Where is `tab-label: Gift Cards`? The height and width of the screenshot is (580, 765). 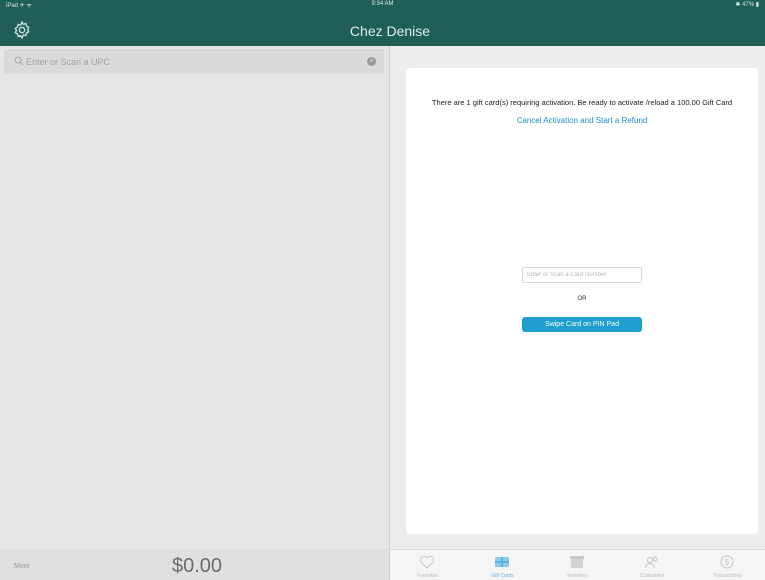 tab-label: Gift Cards is located at coordinates (502, 576).